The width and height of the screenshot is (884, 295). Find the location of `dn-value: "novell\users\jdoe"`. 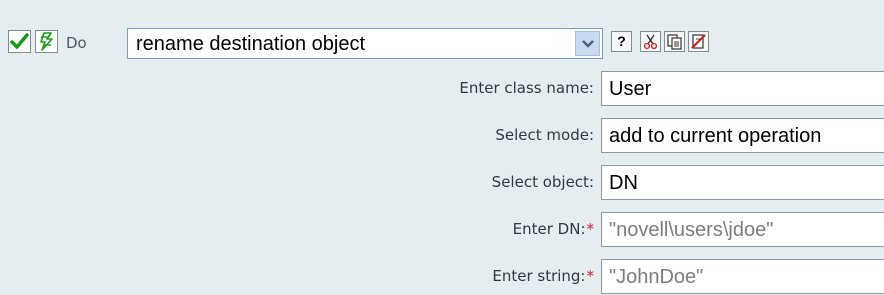

dn-value: "novell\users\jdoe" is located at coordinates (691, 230).